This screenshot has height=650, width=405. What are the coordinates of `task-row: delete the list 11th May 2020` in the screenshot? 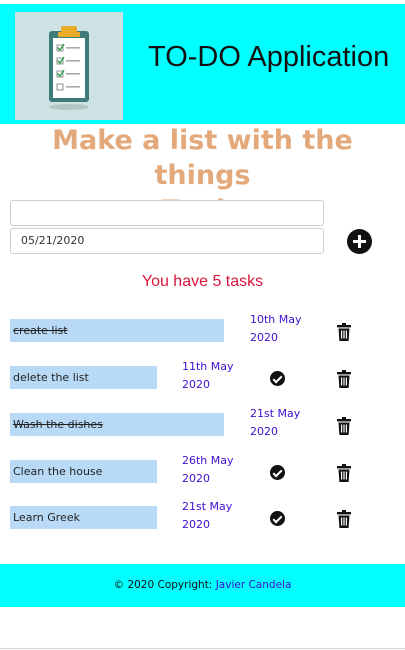 It's located at (202, 381).